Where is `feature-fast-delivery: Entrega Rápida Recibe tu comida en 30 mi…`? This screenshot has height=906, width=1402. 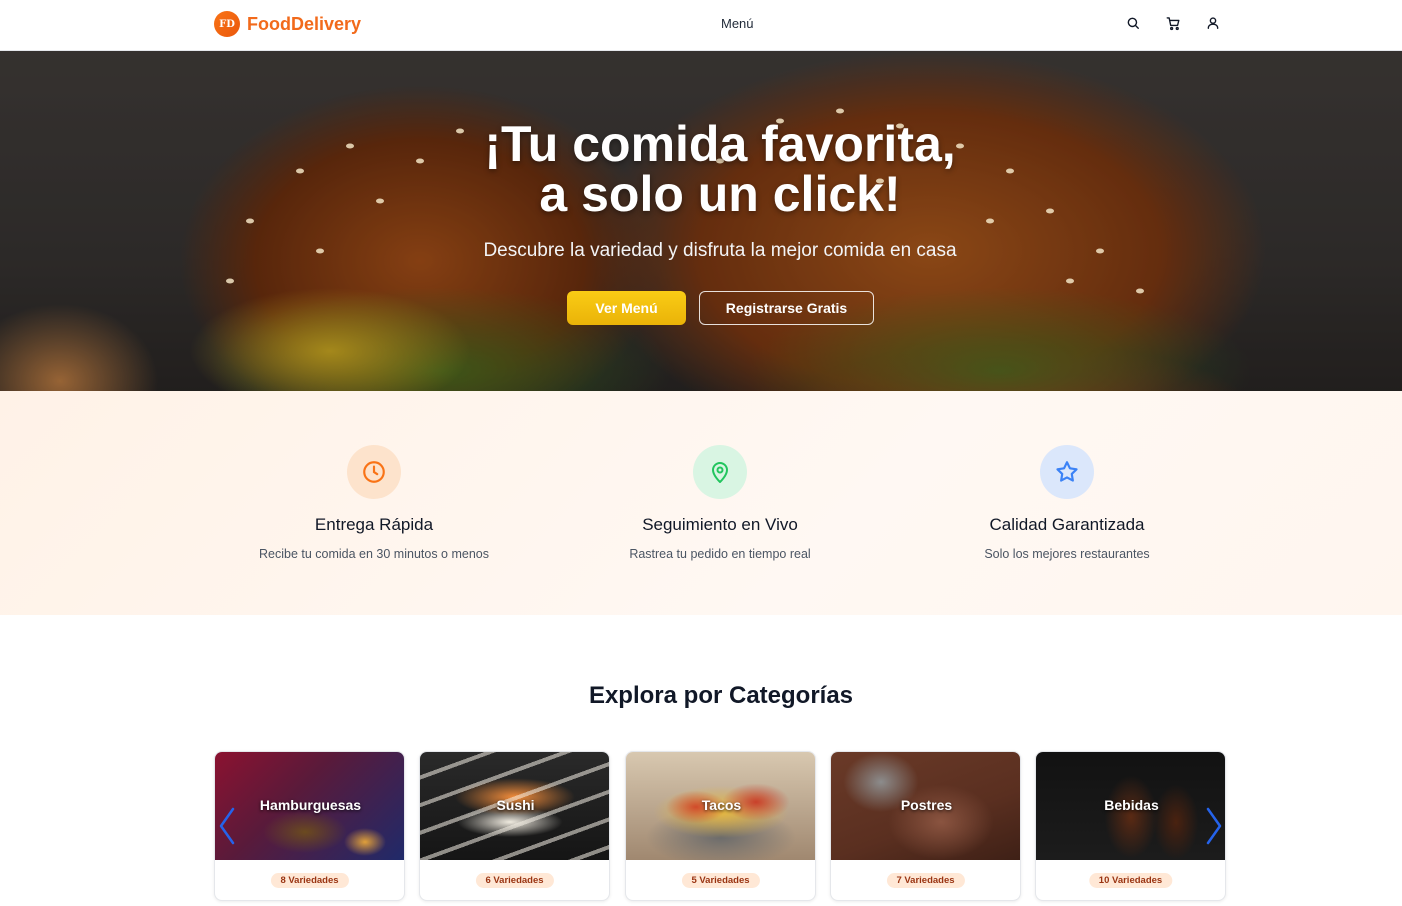
feature-fast-delivery: Entrega Rápida Recibe tu comida en 30 mi… is located at coordinates (374, 503).